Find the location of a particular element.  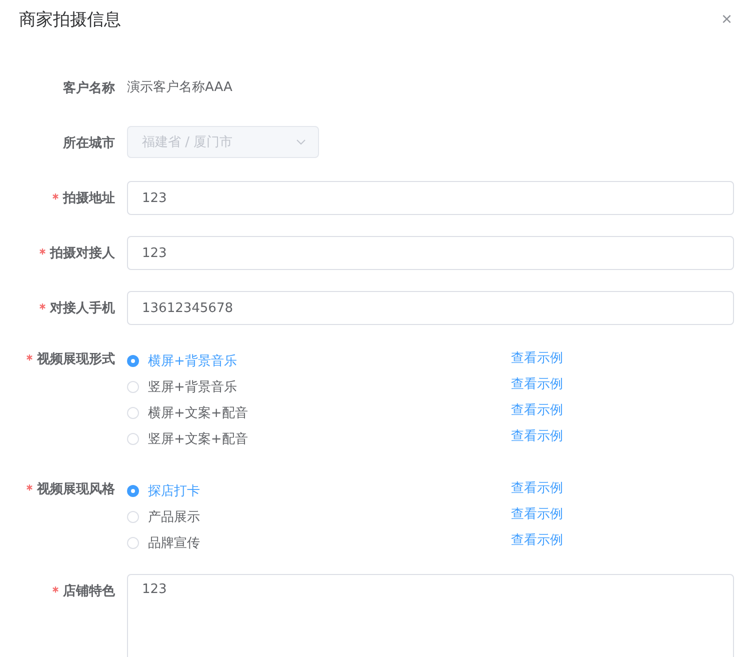

field-label: 所在城市 is located at coordinates (89, 143).